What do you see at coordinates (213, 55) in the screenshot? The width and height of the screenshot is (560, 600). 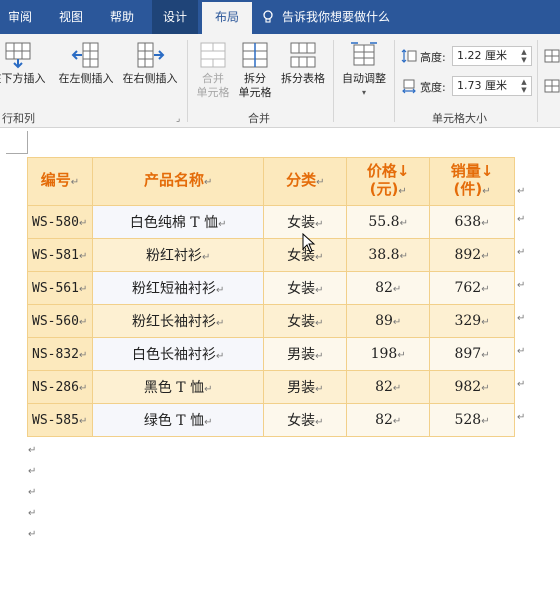 I see `merge-cells-icon` at bounding box center [213, 55].